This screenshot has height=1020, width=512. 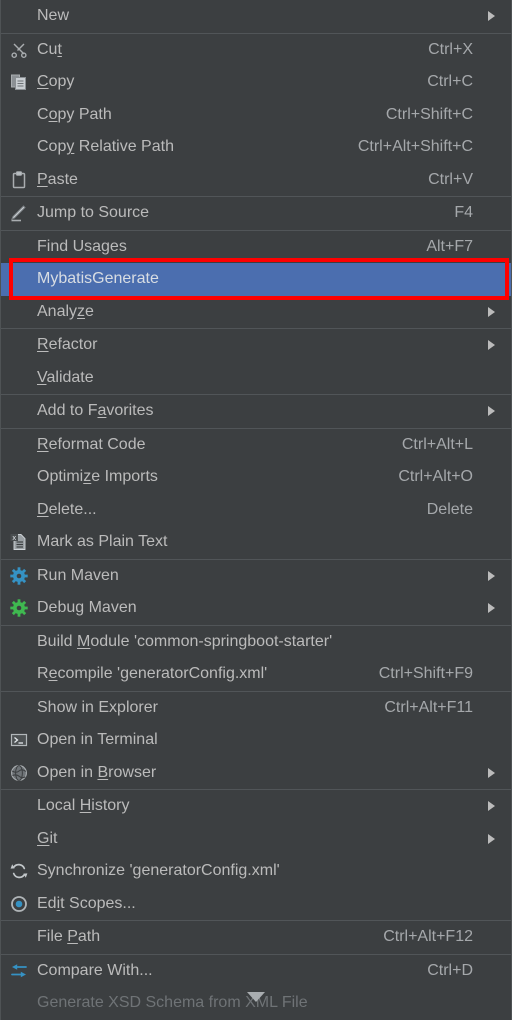 I want to click on menu-item-refactor: Refactor, so click(x=256, y=345).